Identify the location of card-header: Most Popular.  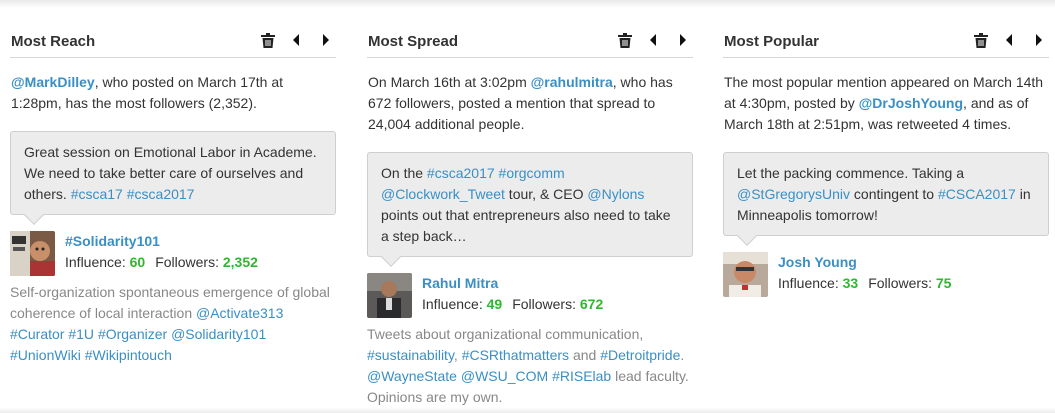
(886, 43).